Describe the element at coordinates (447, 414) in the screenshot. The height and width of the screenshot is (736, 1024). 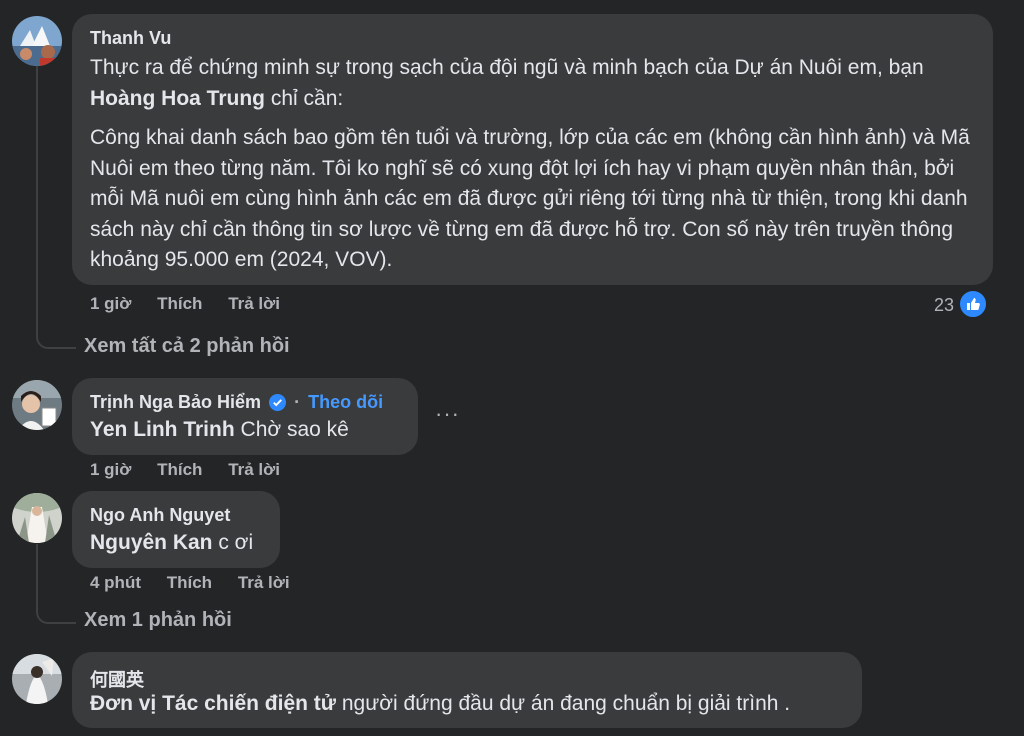
I see `more-options-button: ···` at that location.